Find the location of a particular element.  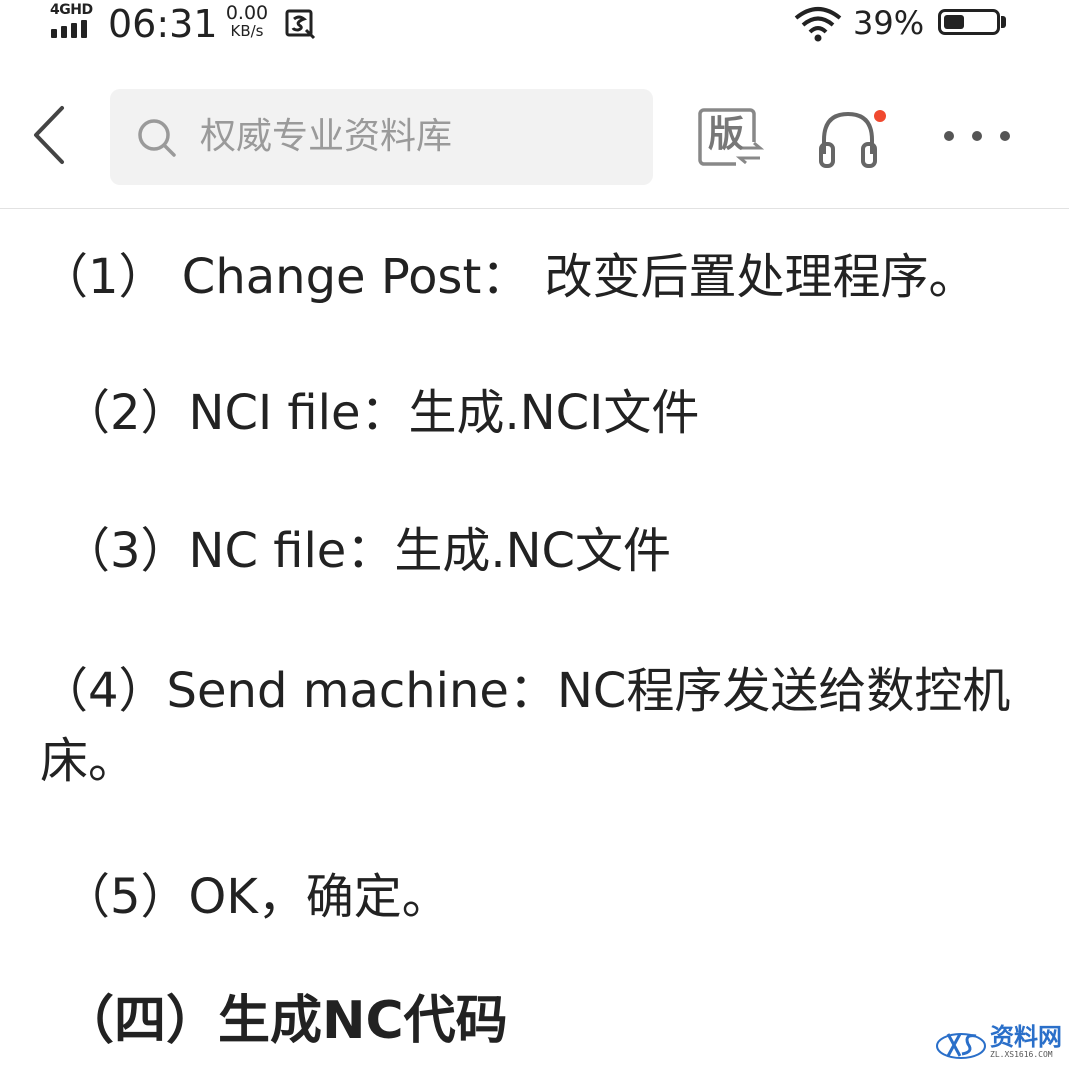

article-paragraph: （5）OK，确定。 is located at coordinates (256, 897).